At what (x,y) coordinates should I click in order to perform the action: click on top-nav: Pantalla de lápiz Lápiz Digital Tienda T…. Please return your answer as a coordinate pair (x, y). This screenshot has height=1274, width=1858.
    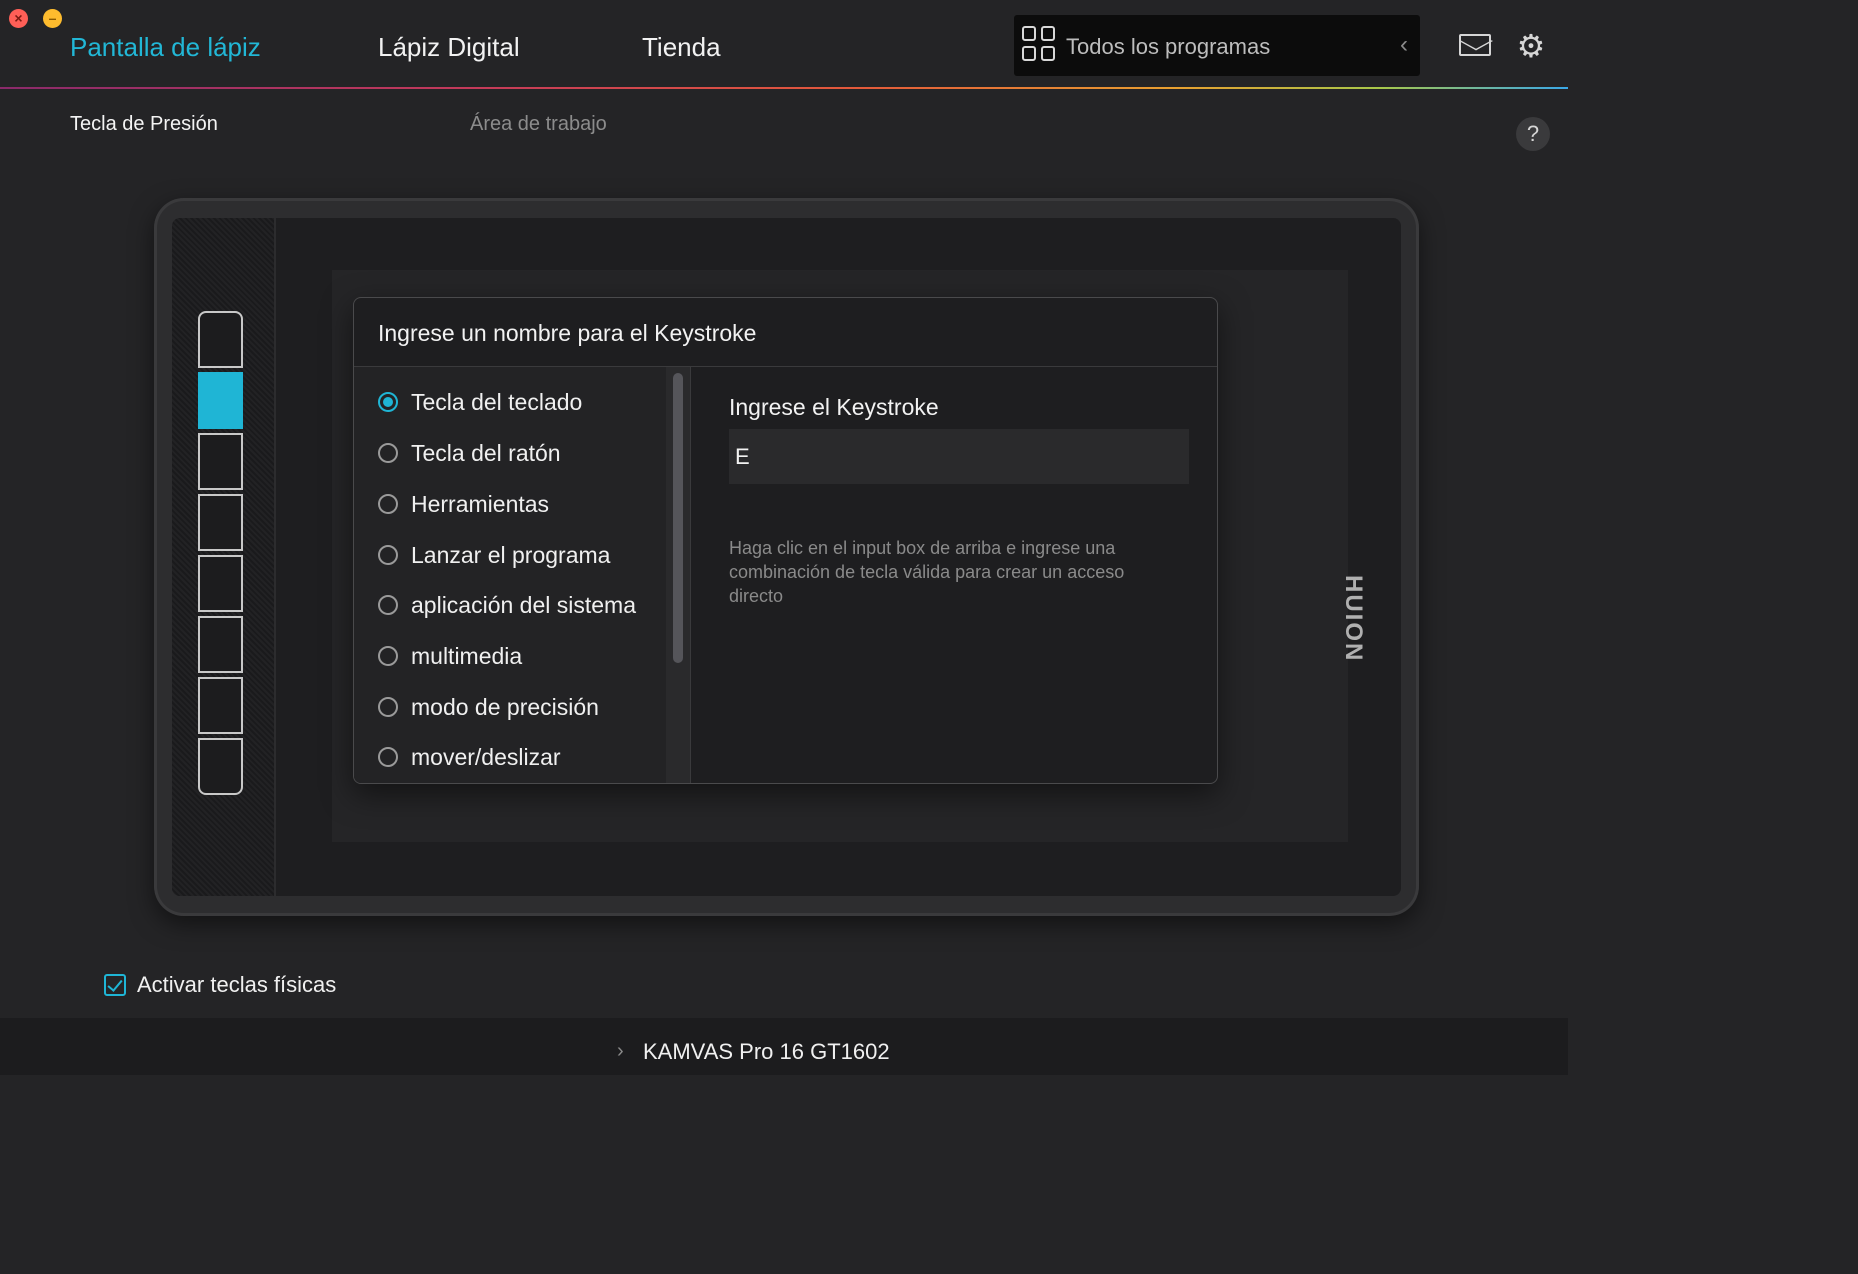
    Looking at the image, I should click on (784, 44).